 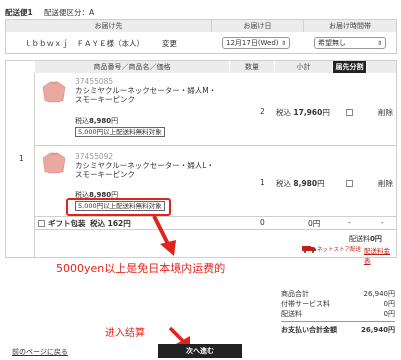 I want to click on annotation-arrow-icon, so click(x=164, y=235).